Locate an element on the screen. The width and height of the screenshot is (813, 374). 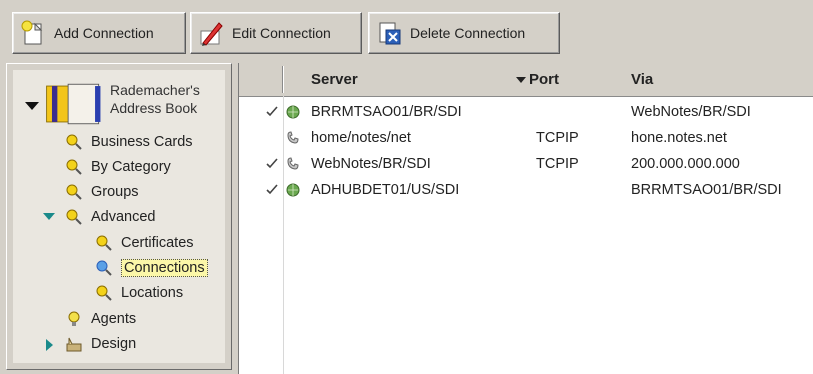
delete-document-icon is located at coordinates (390, 33).